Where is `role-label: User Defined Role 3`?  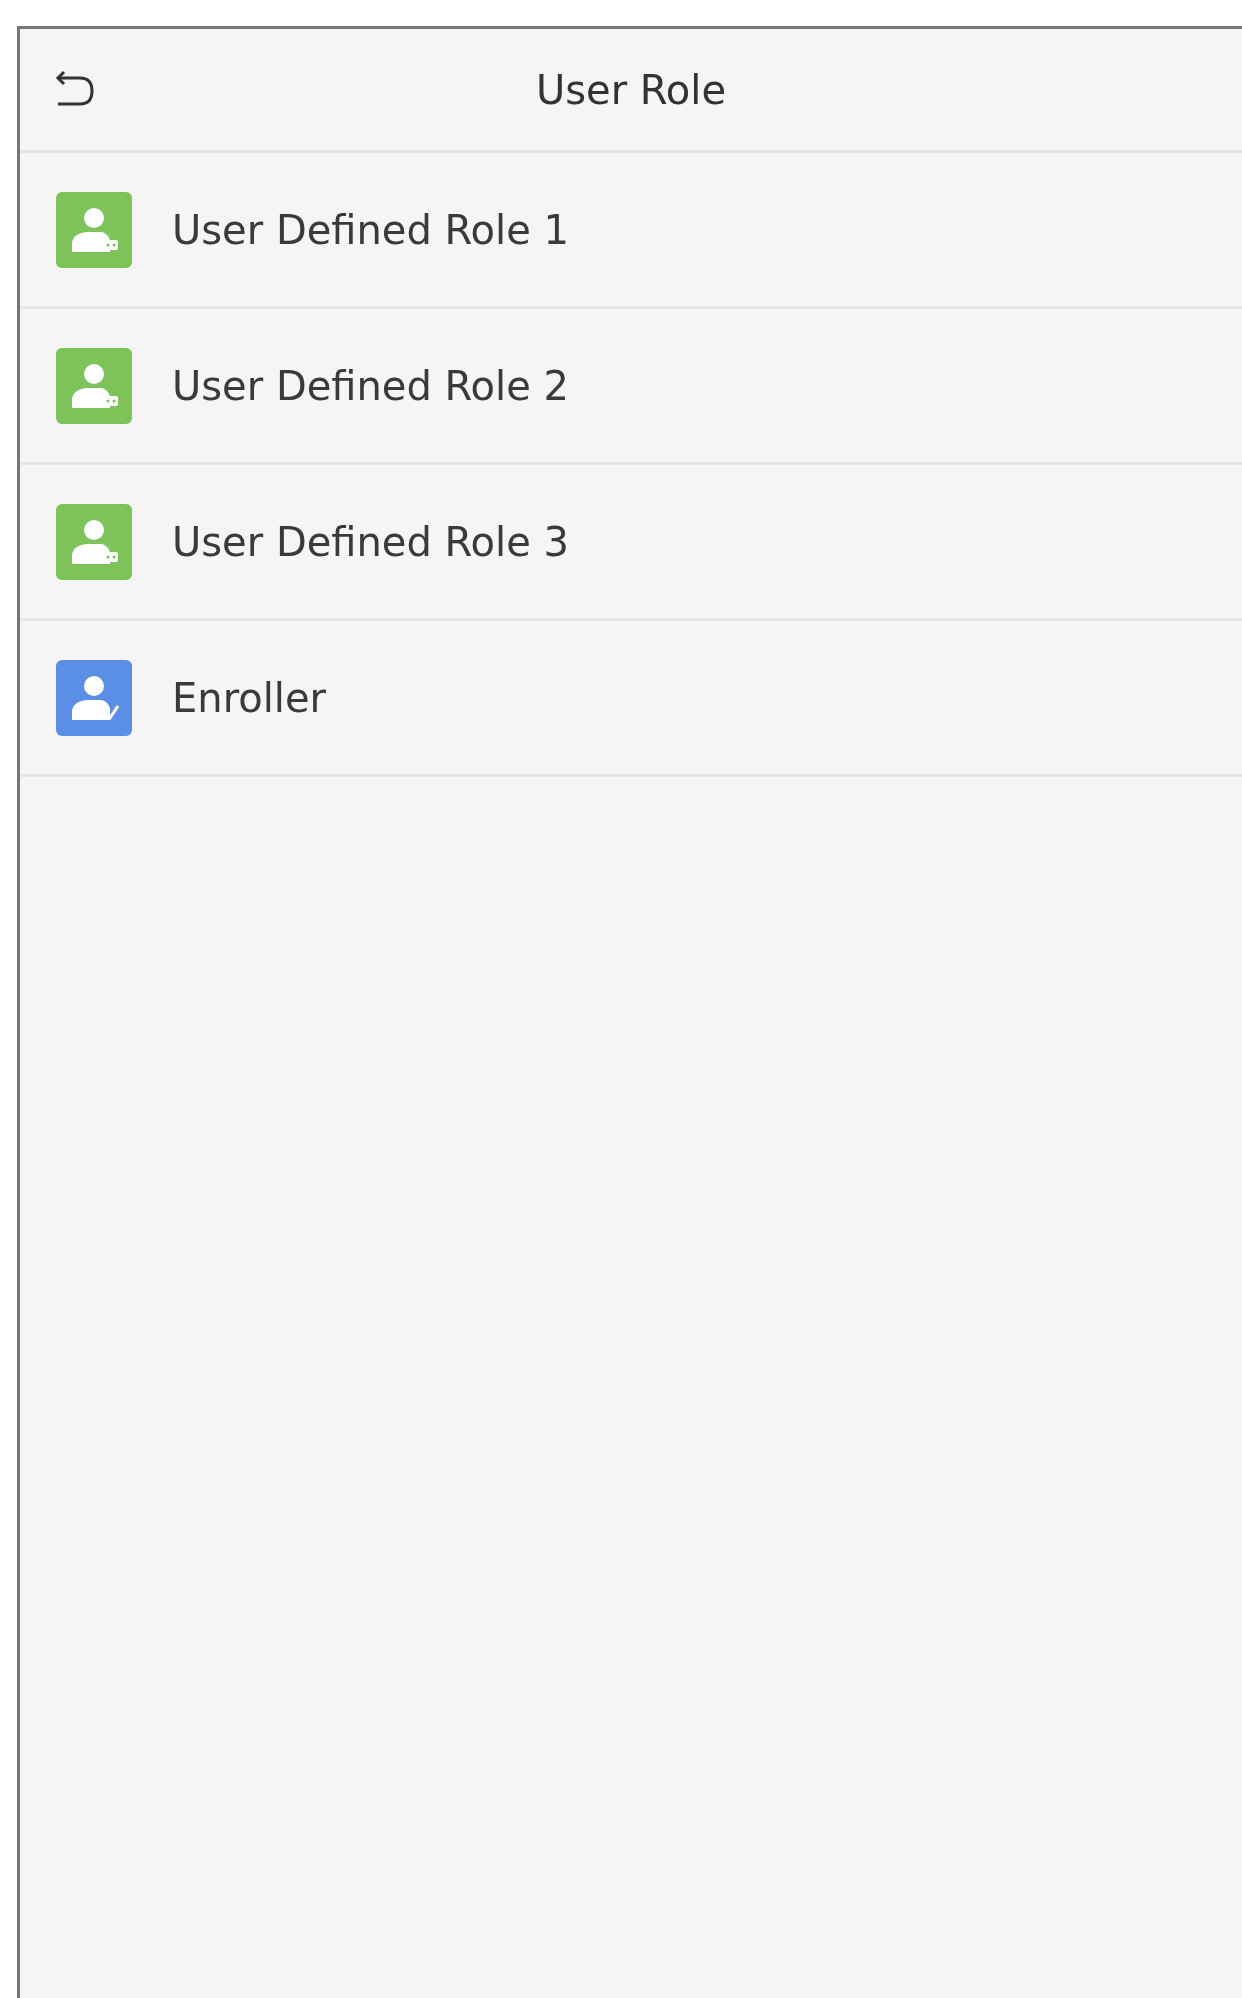
role-label: User Defined Role 3 is located at coordinates (370, 541).